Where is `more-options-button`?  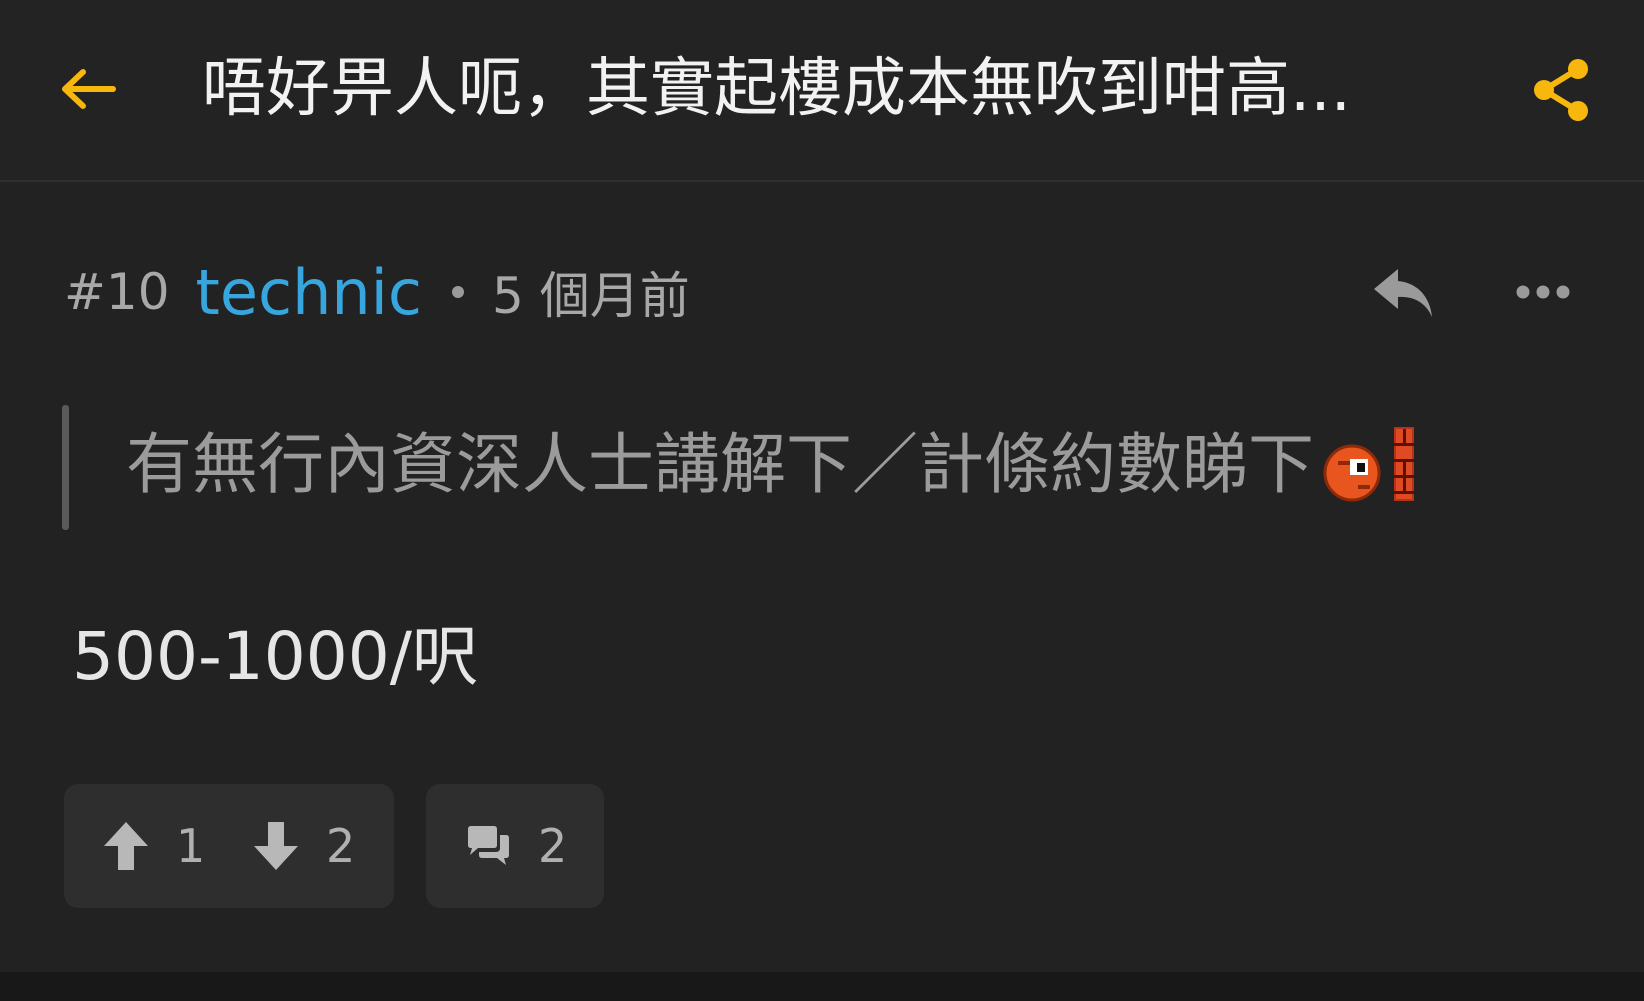 more-options-button is located at coordinates (1543, 292).